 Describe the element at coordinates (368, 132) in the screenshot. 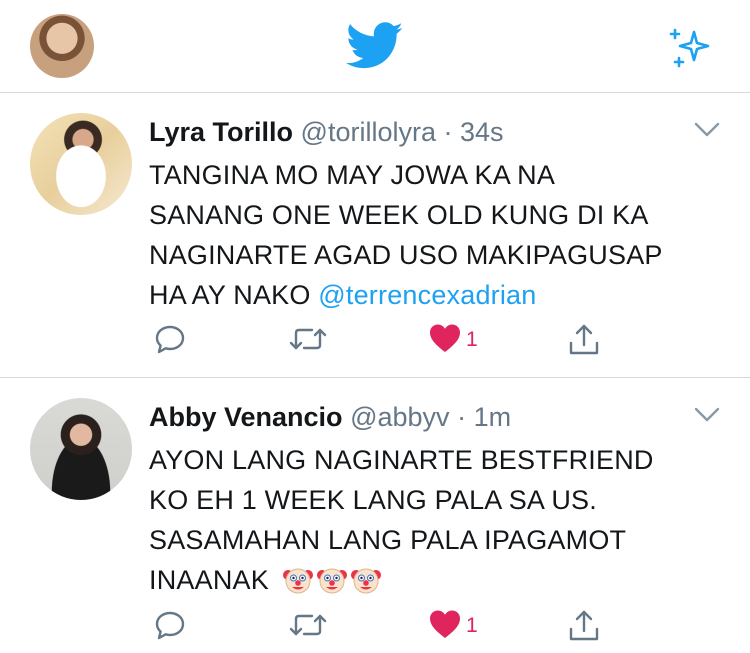

I see `user-handle: @torillolyra` at that location.